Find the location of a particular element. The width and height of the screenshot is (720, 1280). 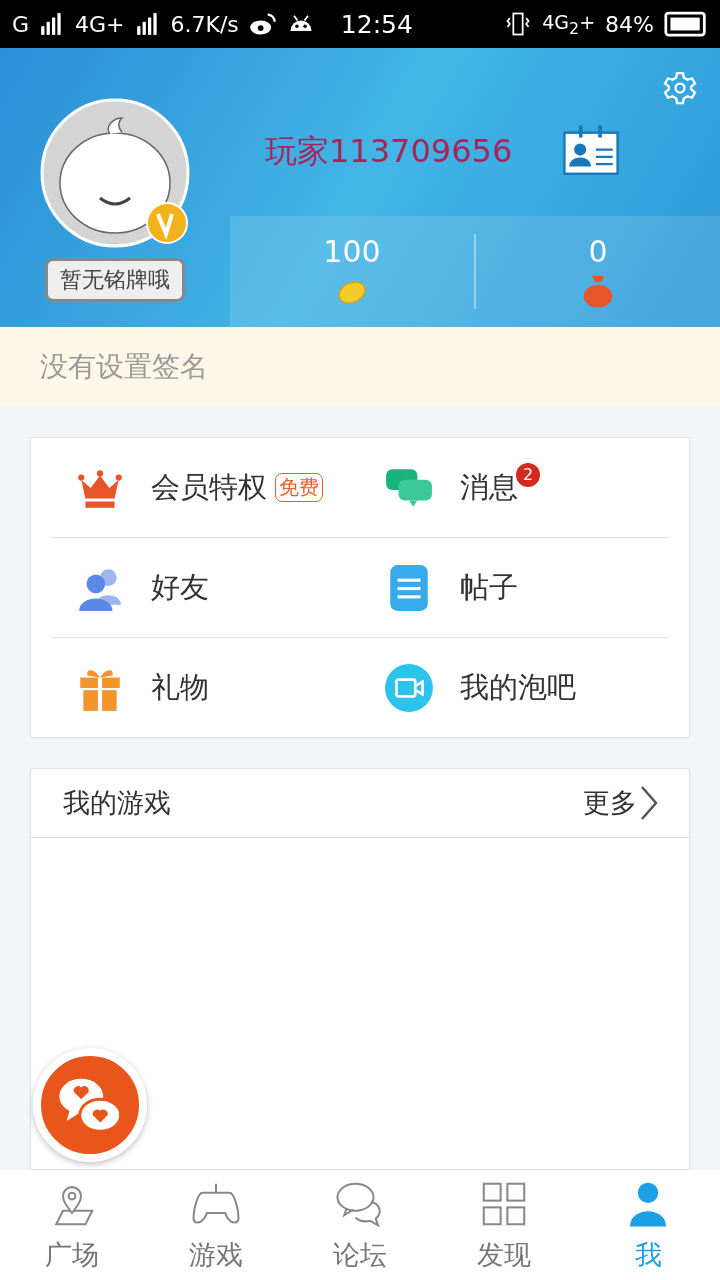

menu-item: 会员特权 免费 is located at coordinates (205, 487).